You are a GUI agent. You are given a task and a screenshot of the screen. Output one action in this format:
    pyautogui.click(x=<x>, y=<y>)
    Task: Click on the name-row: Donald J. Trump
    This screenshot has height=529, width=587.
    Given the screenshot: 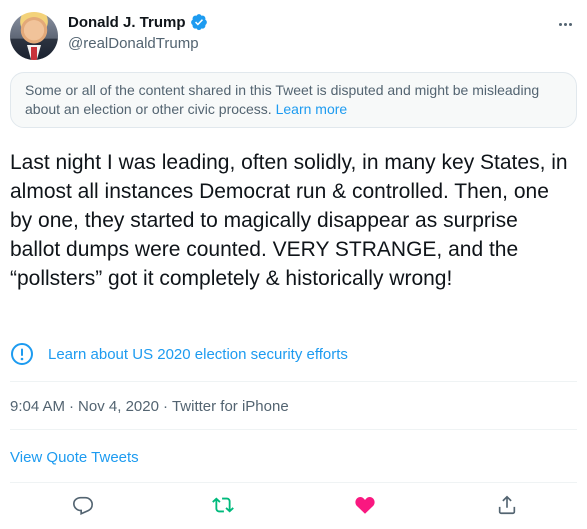 What is the action you would take?
    pyautogui.click(x=138, y=22)
    